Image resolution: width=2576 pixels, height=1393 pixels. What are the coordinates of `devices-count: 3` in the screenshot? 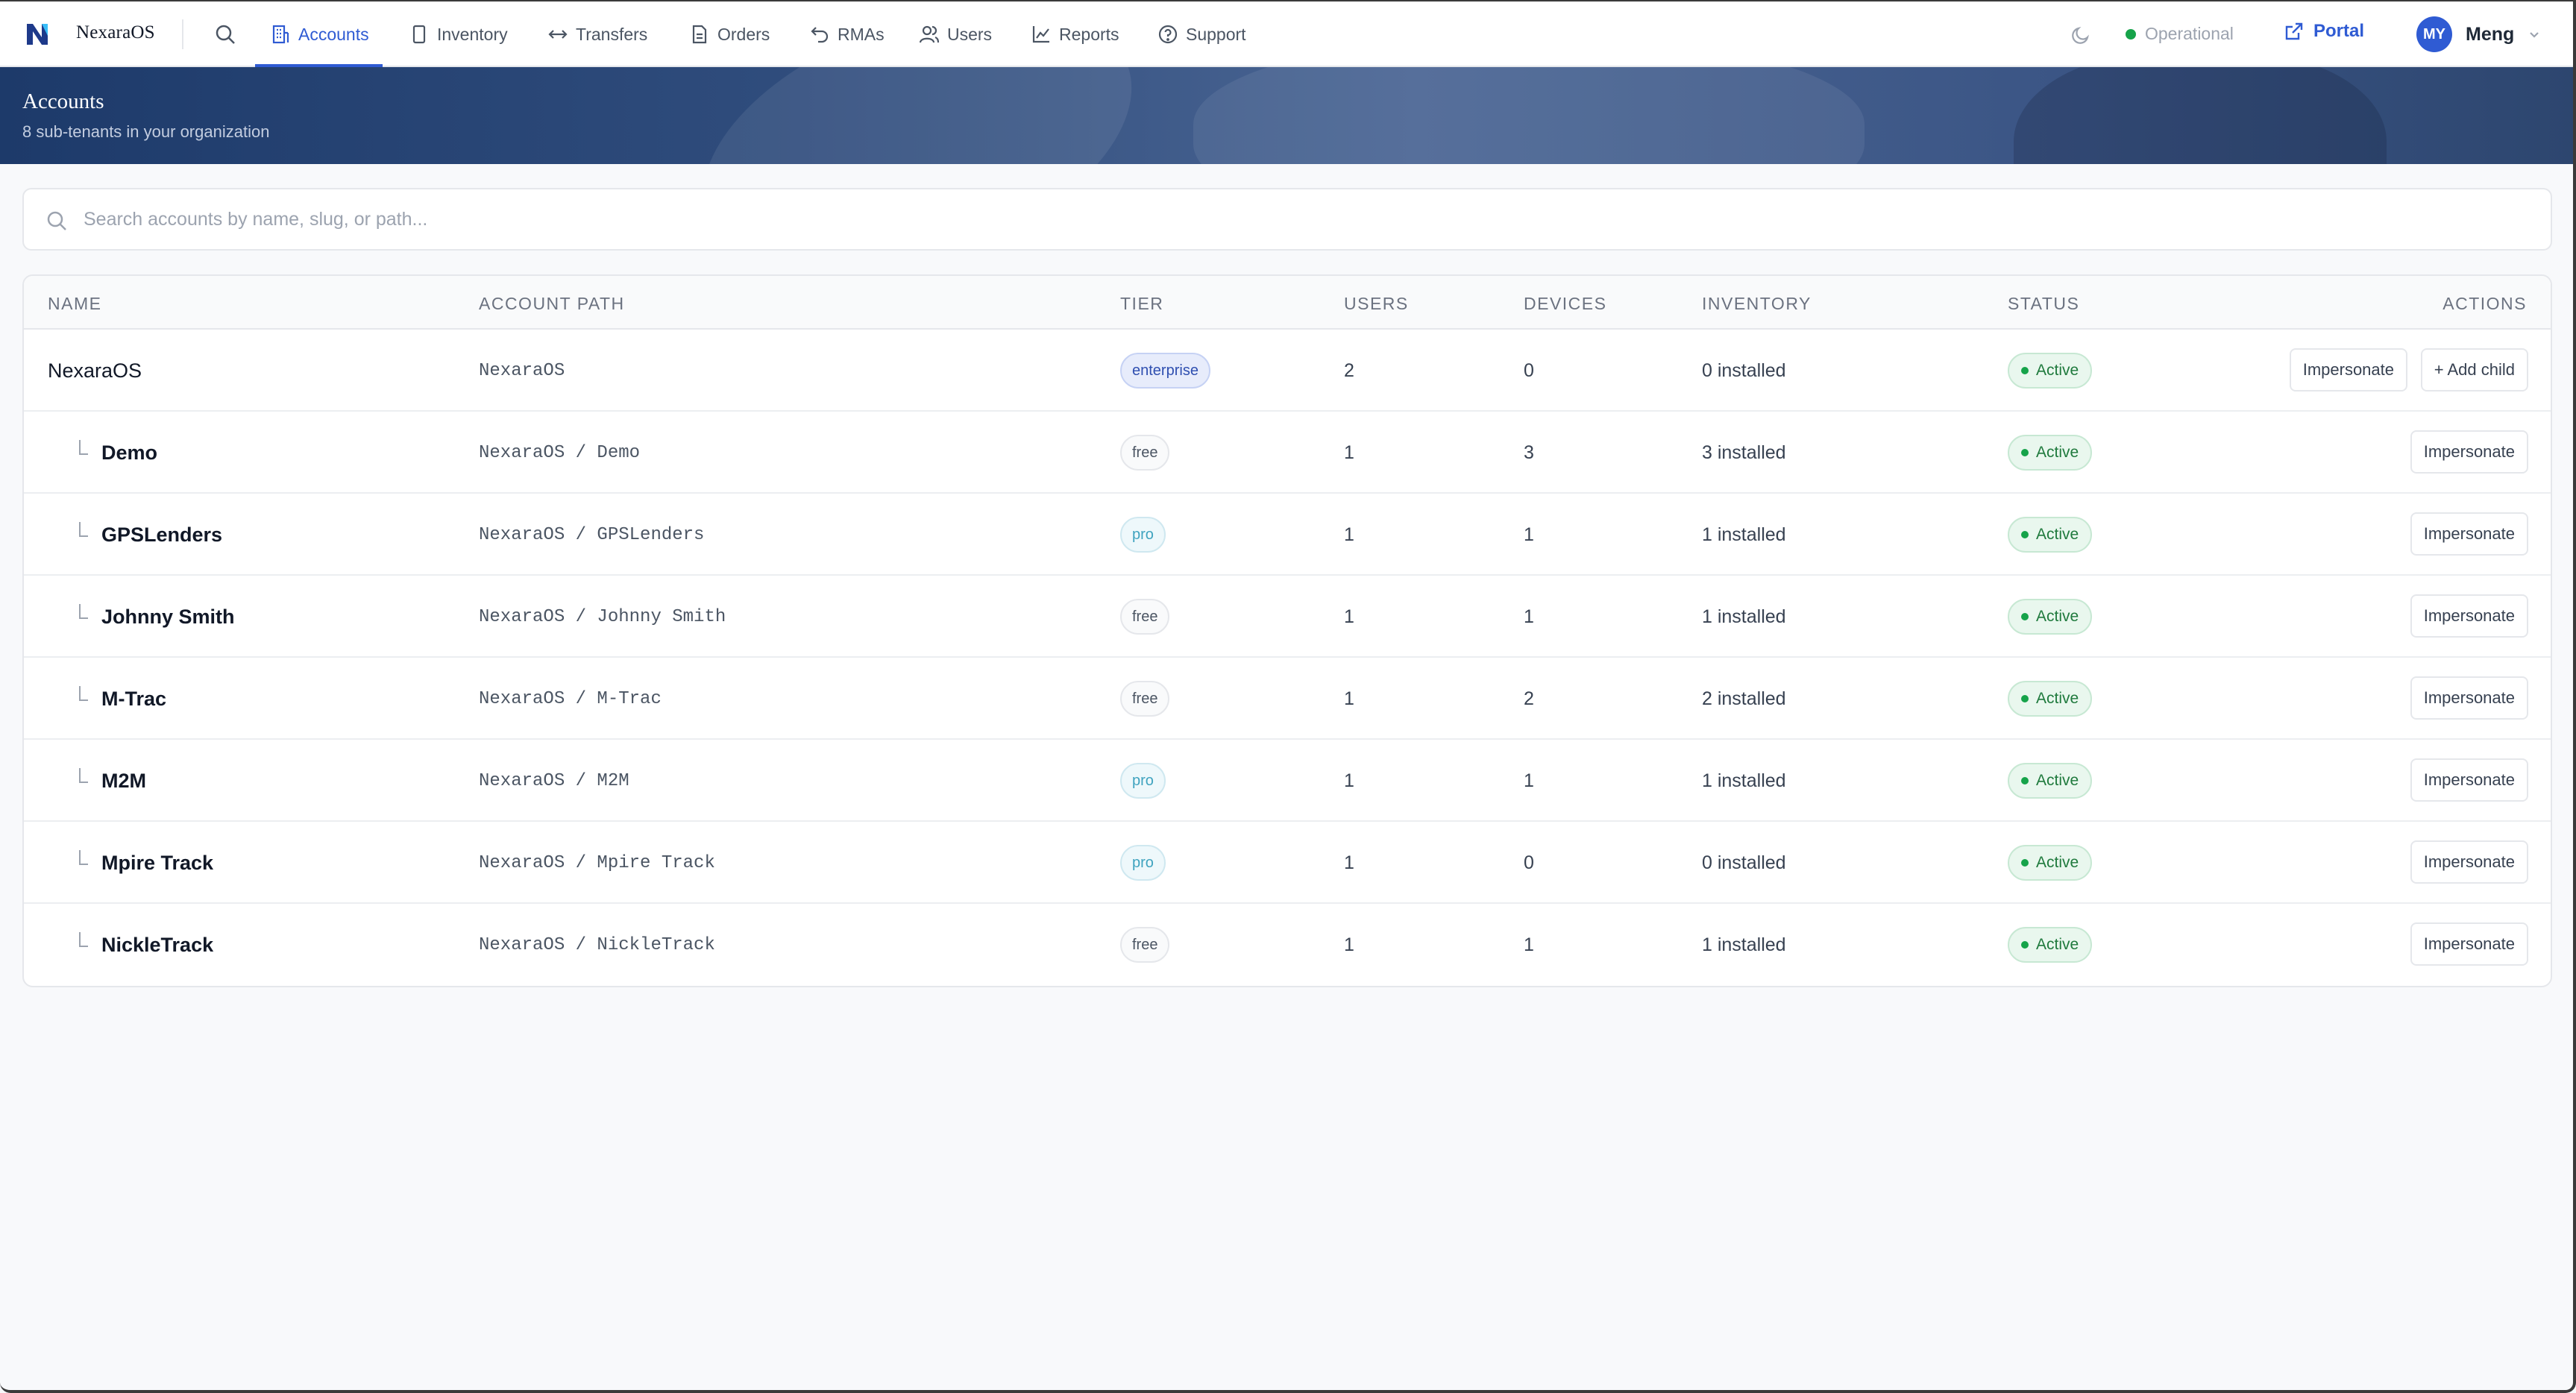 It's located at (1529, 452).